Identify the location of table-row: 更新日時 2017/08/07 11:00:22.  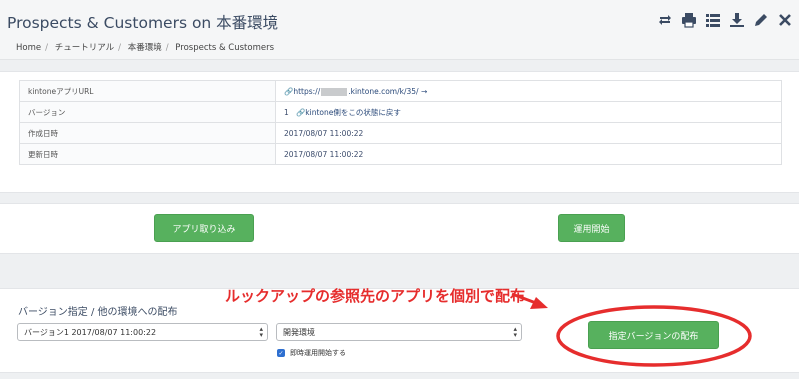
(400, 154).